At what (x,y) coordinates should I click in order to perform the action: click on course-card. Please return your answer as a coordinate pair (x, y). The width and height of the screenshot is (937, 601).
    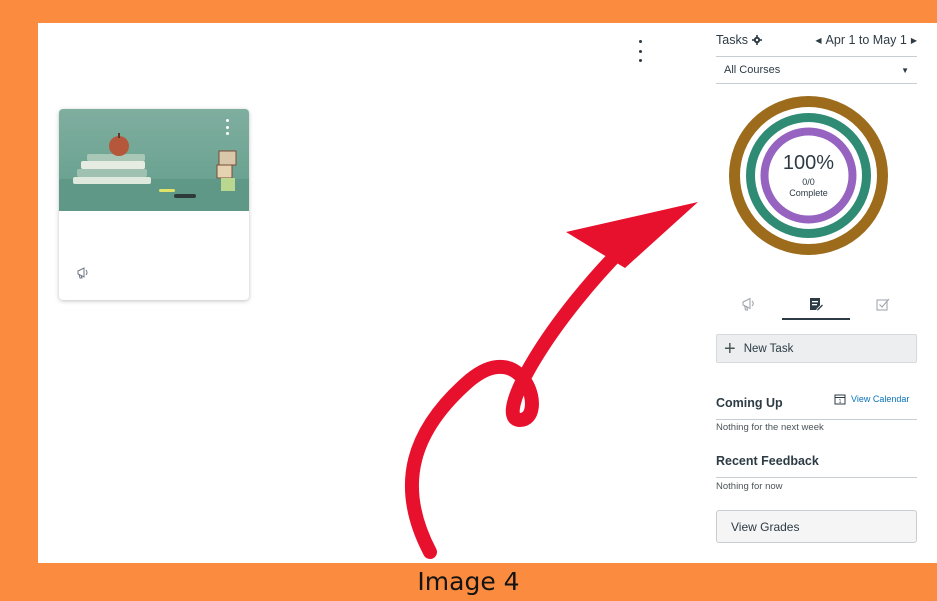
    Looking at the image, I should click on (154, 204).